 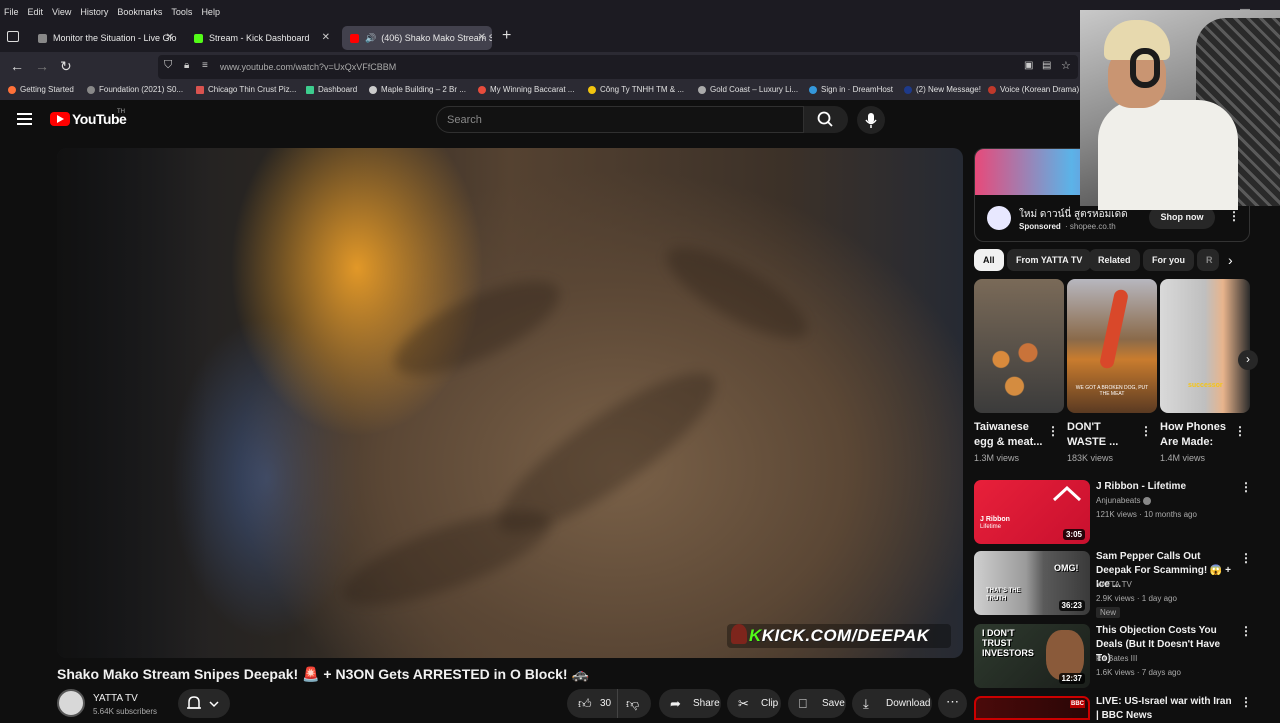 What do you see at coordinates (205, 65) in the screenshot?
I see `permissions-icon: ≡` at bounding box center [205, 65].